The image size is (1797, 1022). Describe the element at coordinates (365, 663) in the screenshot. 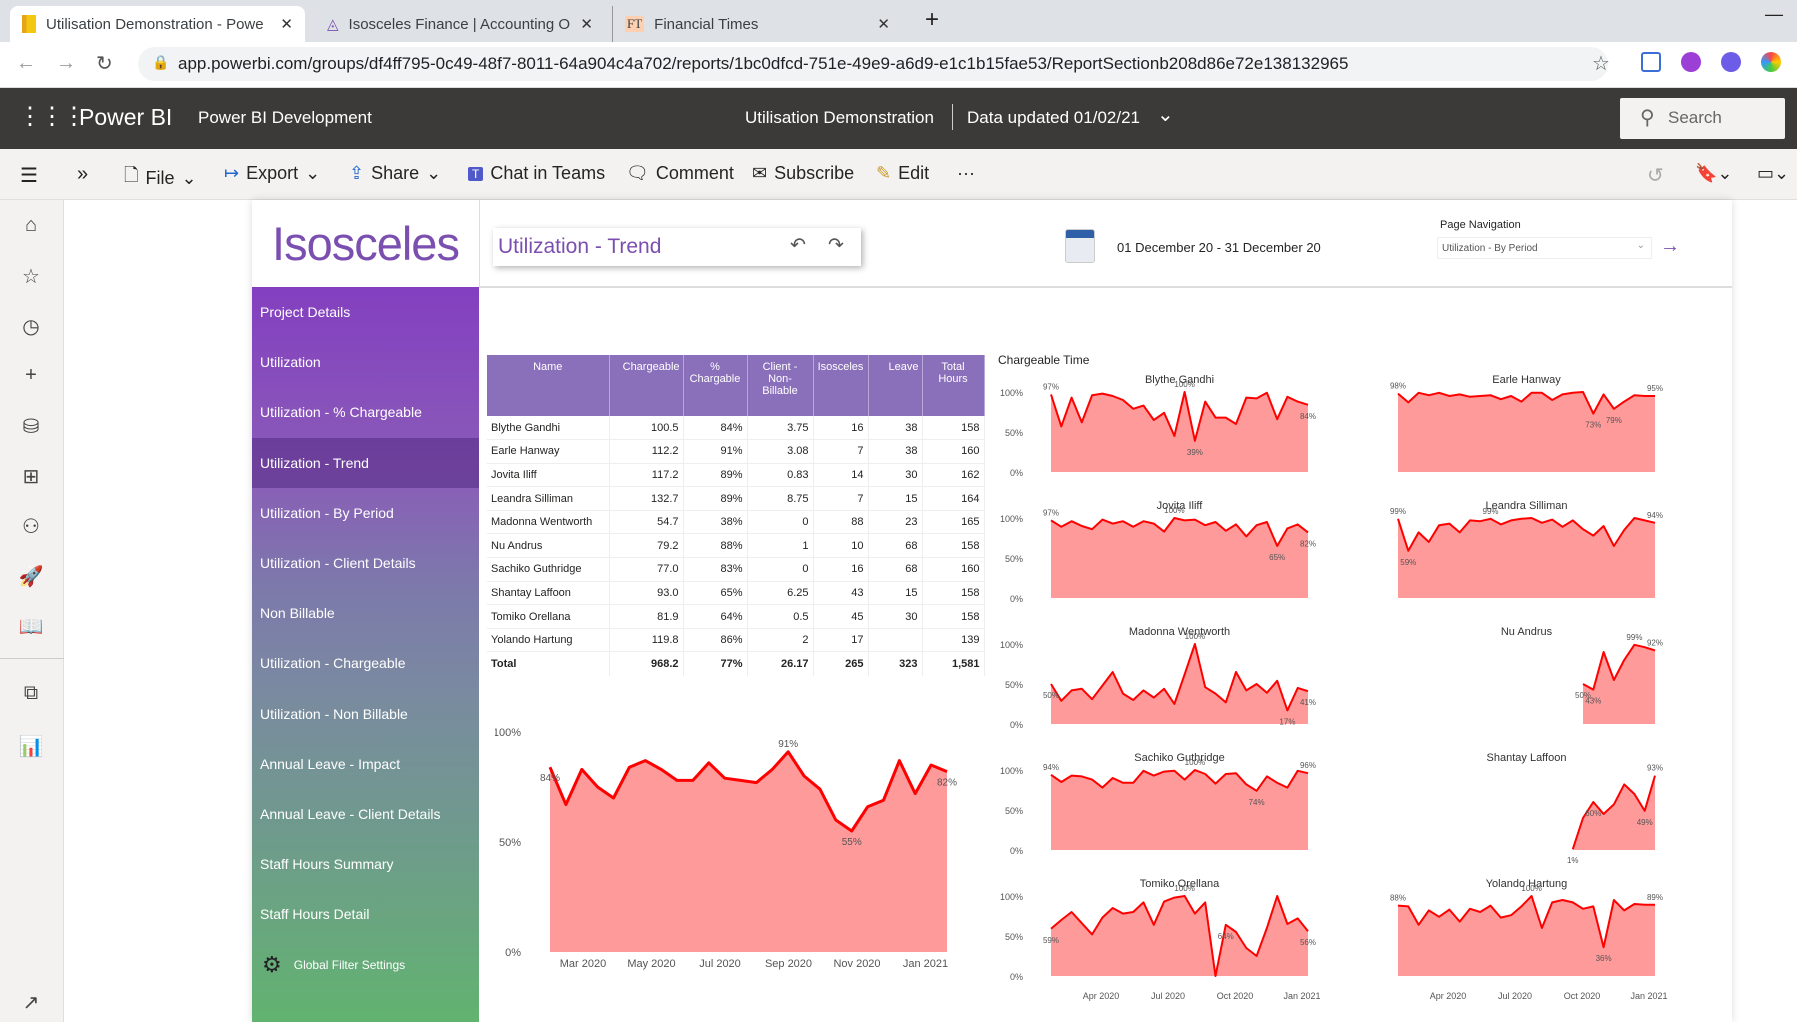

I see `nav-item: Utilization - Chargeable` at that location.